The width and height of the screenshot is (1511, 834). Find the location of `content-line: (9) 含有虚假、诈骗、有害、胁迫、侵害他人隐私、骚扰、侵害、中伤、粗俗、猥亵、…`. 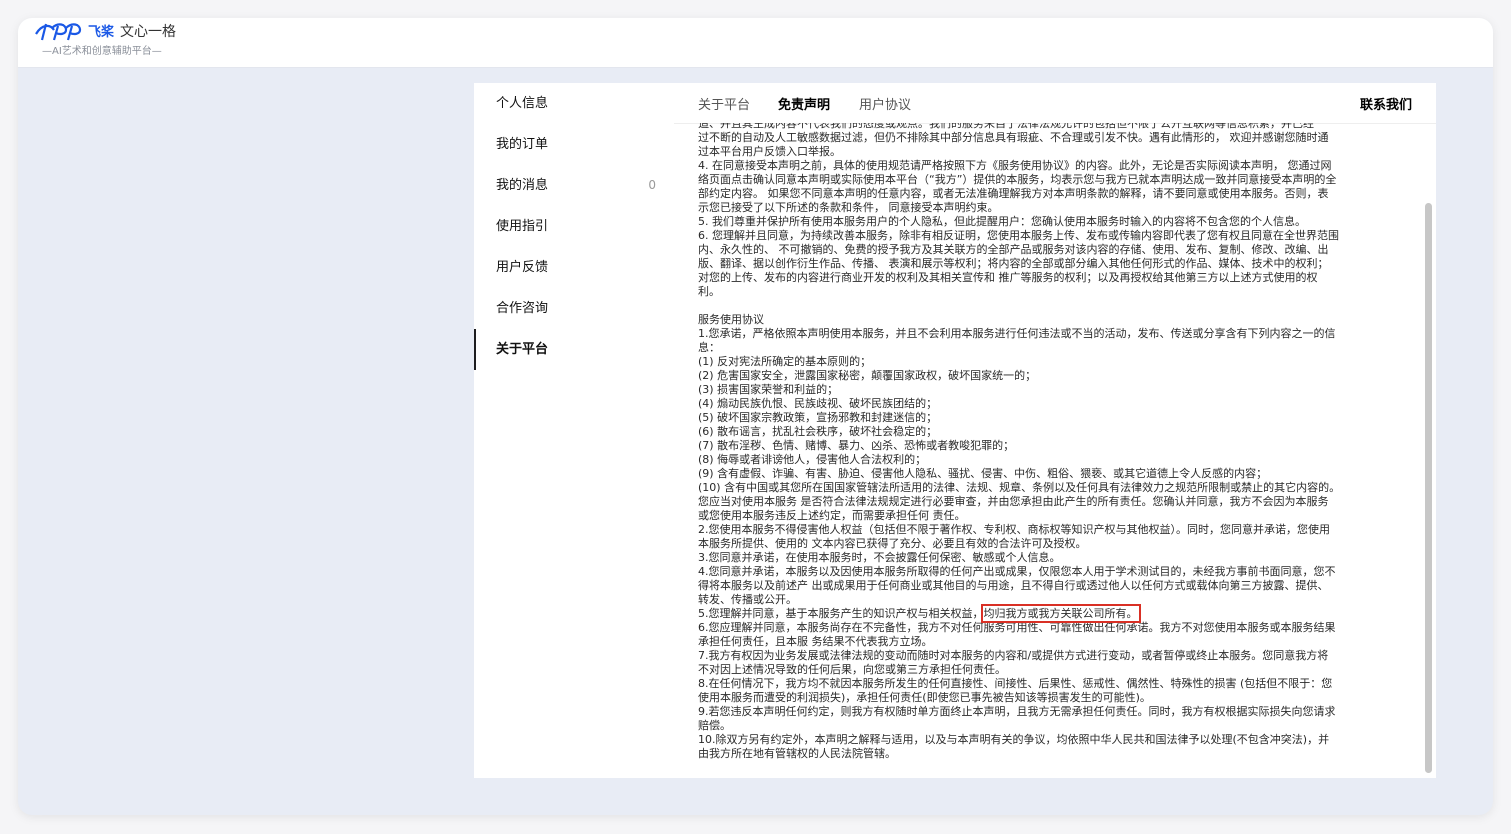

content-line: (9) 含有虚假、诈骗、有害、胁迫、侵害他人隐私、骚扰、侵害、中伤、粗俗、猥亵、… is located at coordinates (983, 473).